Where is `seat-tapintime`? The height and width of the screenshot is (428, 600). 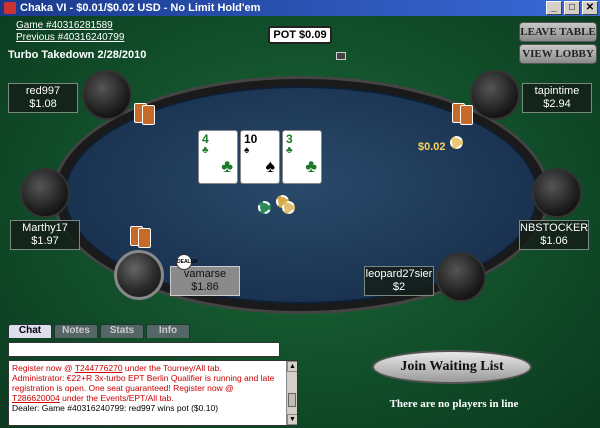
seat-tapintime is located at coordinates (495, 95).